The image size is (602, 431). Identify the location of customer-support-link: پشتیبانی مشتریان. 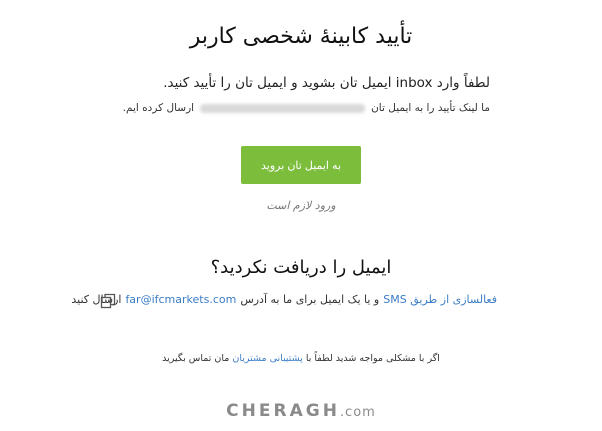
(267, 358).